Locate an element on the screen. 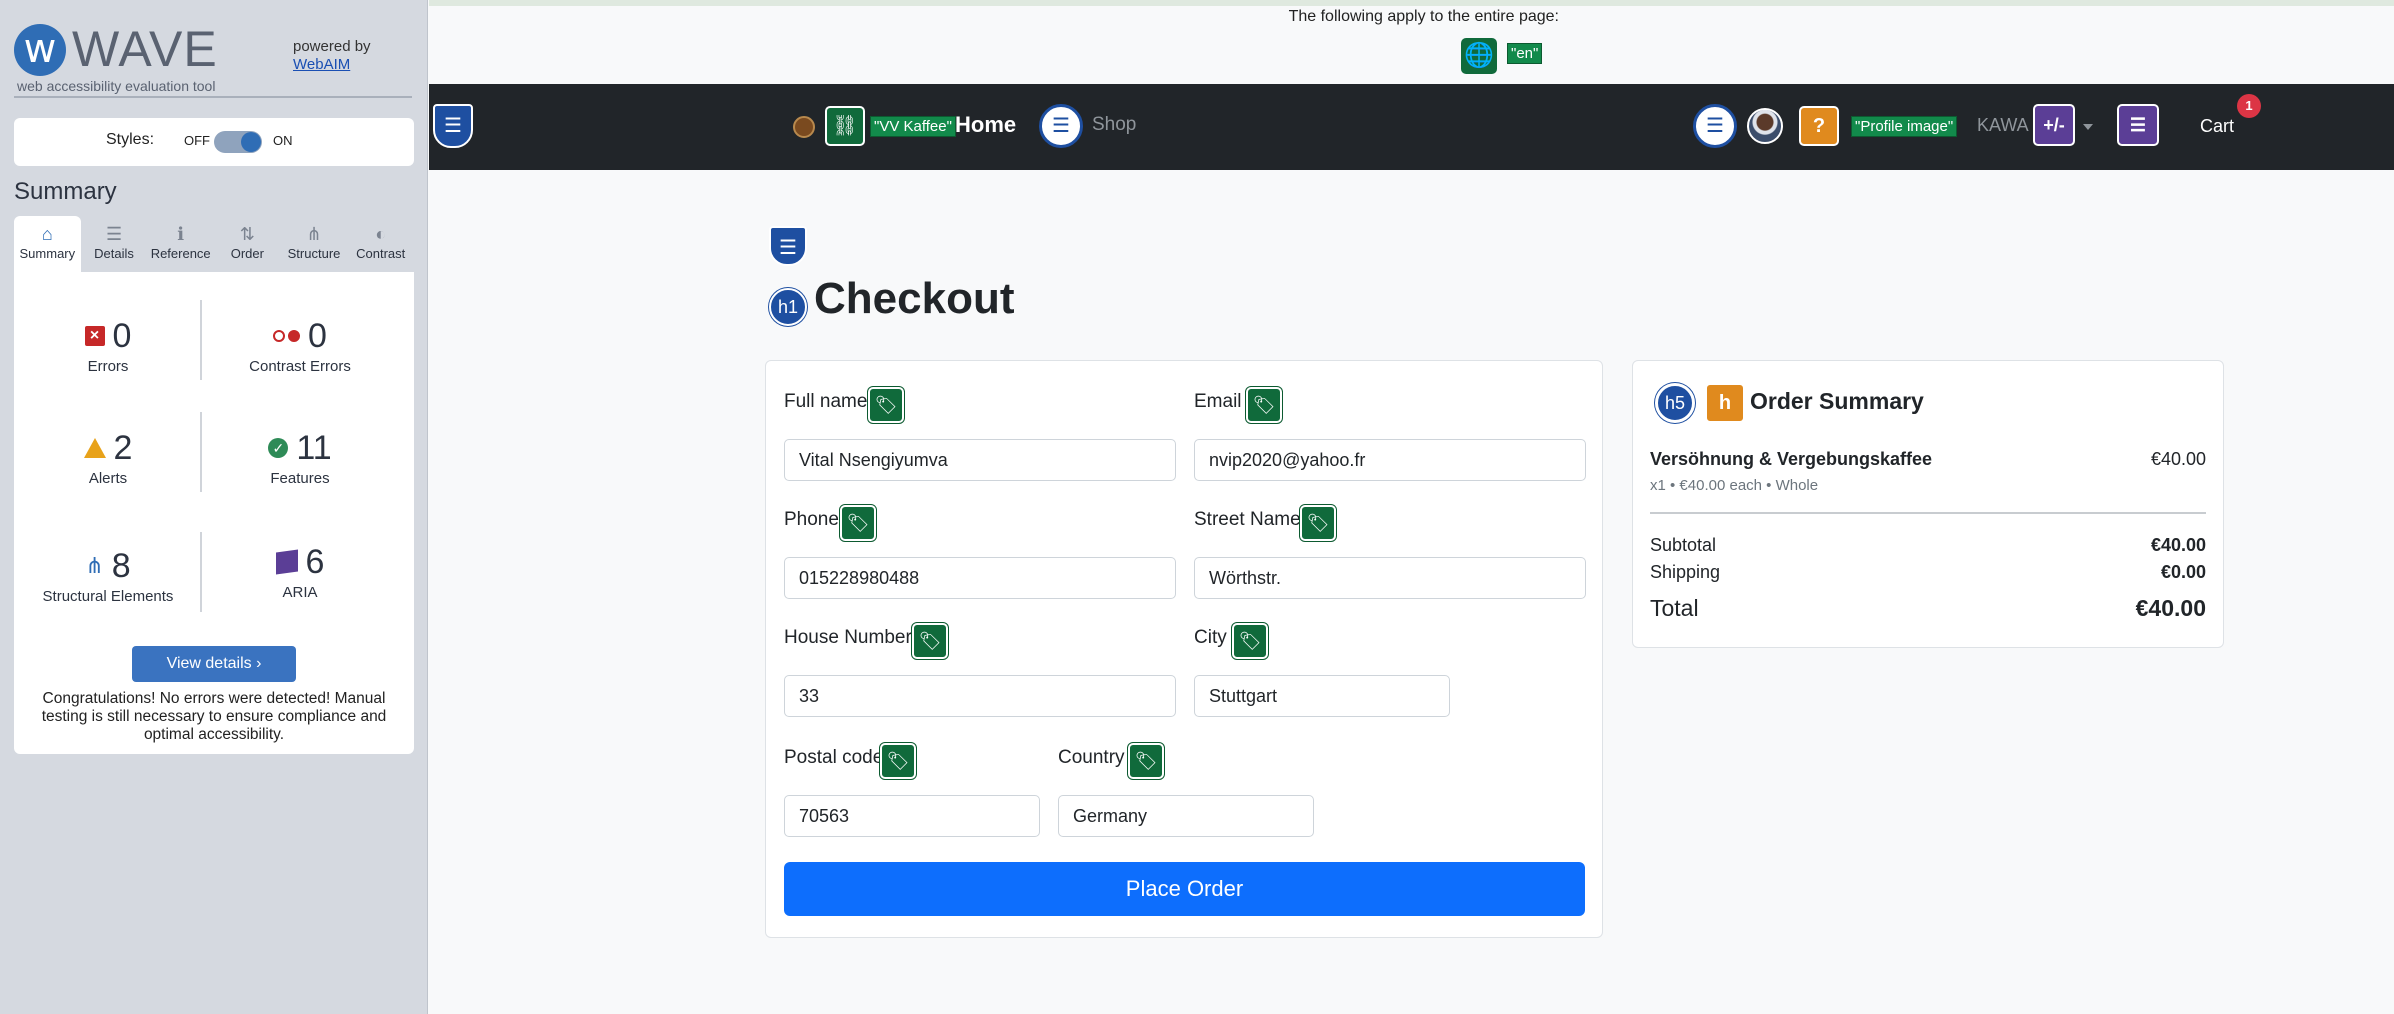 This screenshot has width=2394, height=1014. city-field: Stuttgart is located at coordinates (1322, 696).